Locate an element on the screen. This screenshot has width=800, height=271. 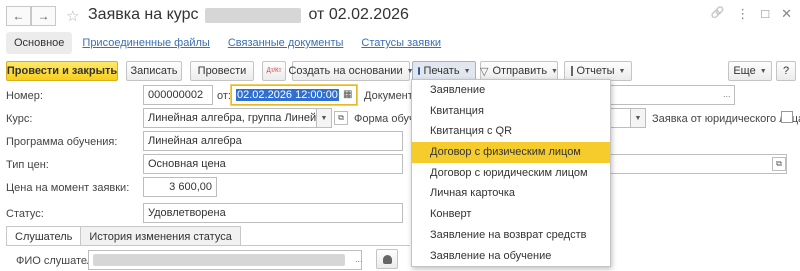
price-type-label: Тип цен: is located at coordinates (27, 165).